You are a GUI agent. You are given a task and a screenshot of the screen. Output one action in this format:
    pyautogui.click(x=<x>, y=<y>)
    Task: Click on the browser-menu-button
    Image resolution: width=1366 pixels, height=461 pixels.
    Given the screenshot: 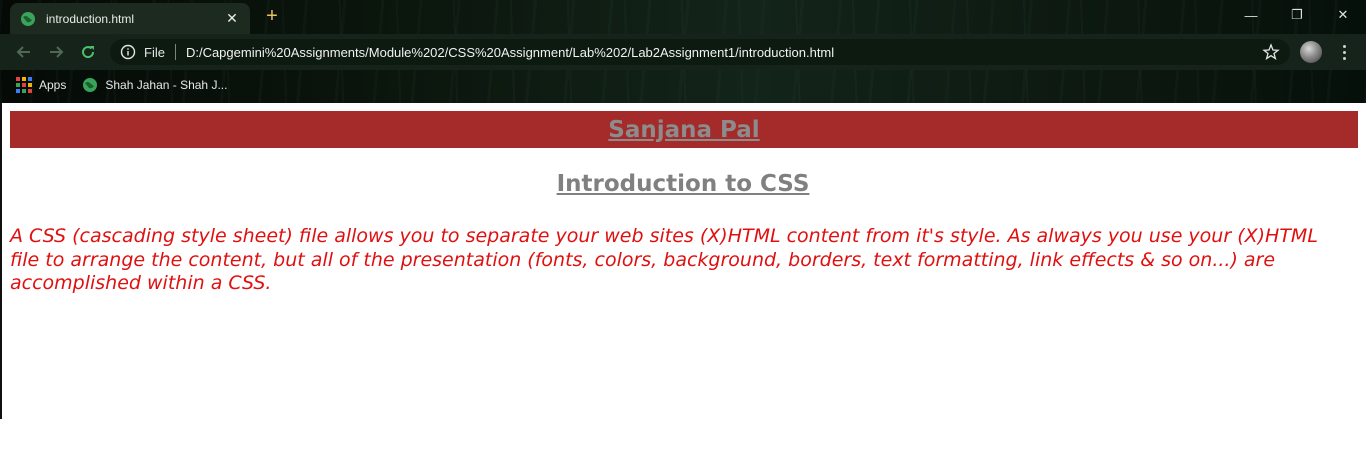 What is the action you would take?
    pyautogui.click(x=1344, y=52)
    